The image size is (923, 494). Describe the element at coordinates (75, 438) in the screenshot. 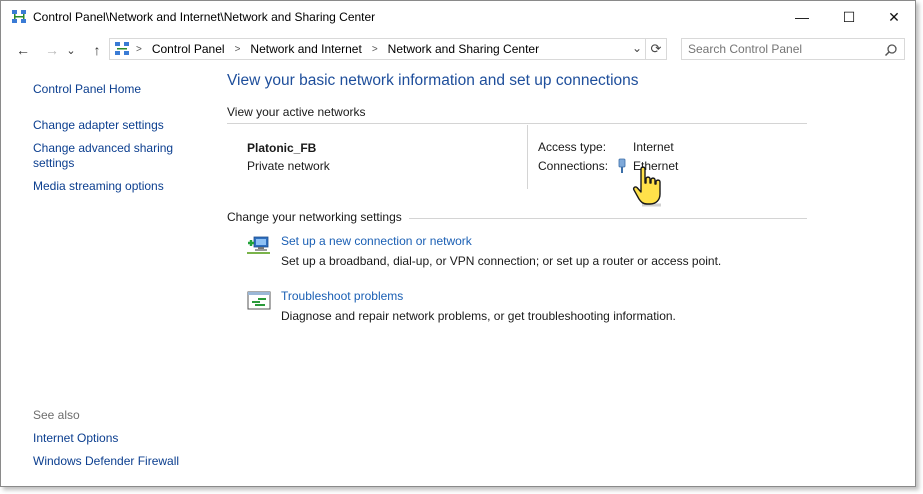

I see `sidebar-internet-options: Internet Options` at that location.